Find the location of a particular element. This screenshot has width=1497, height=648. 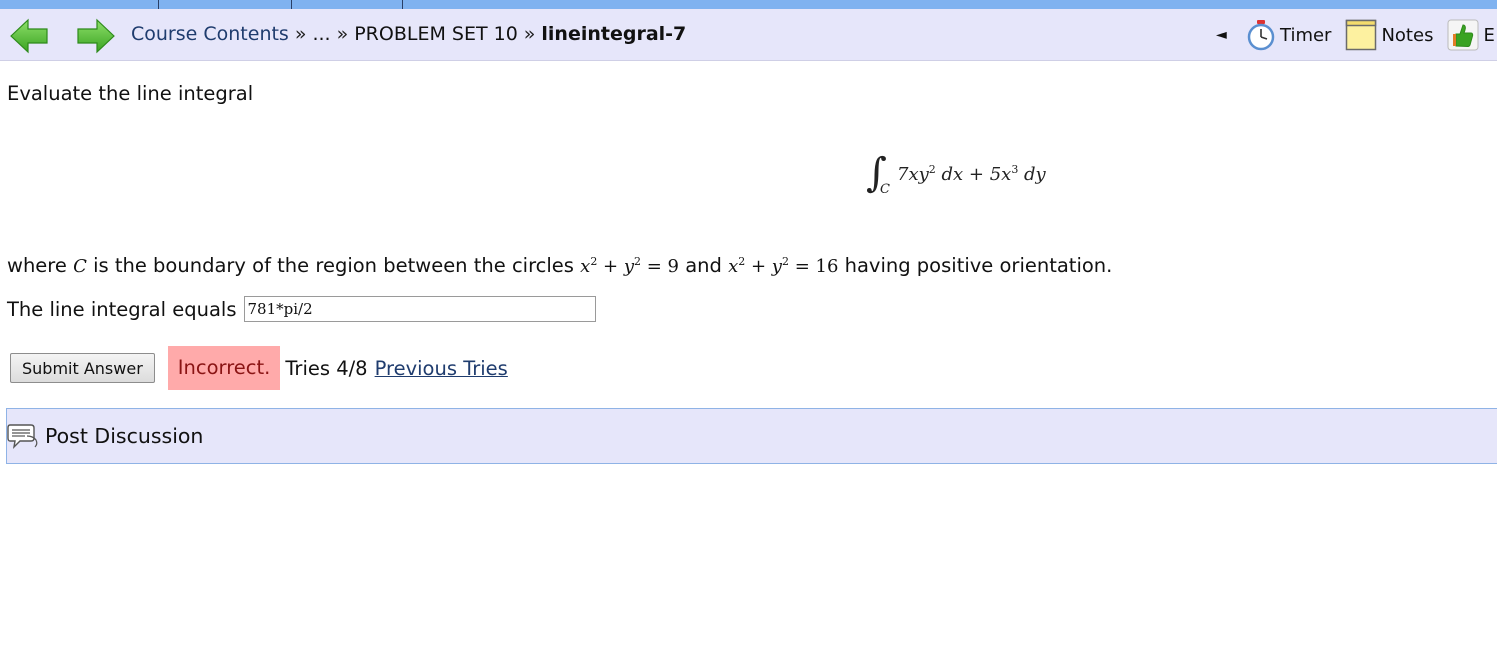

collapse-toolbar-icon: ◄ is located at coordinates (1225, 35).